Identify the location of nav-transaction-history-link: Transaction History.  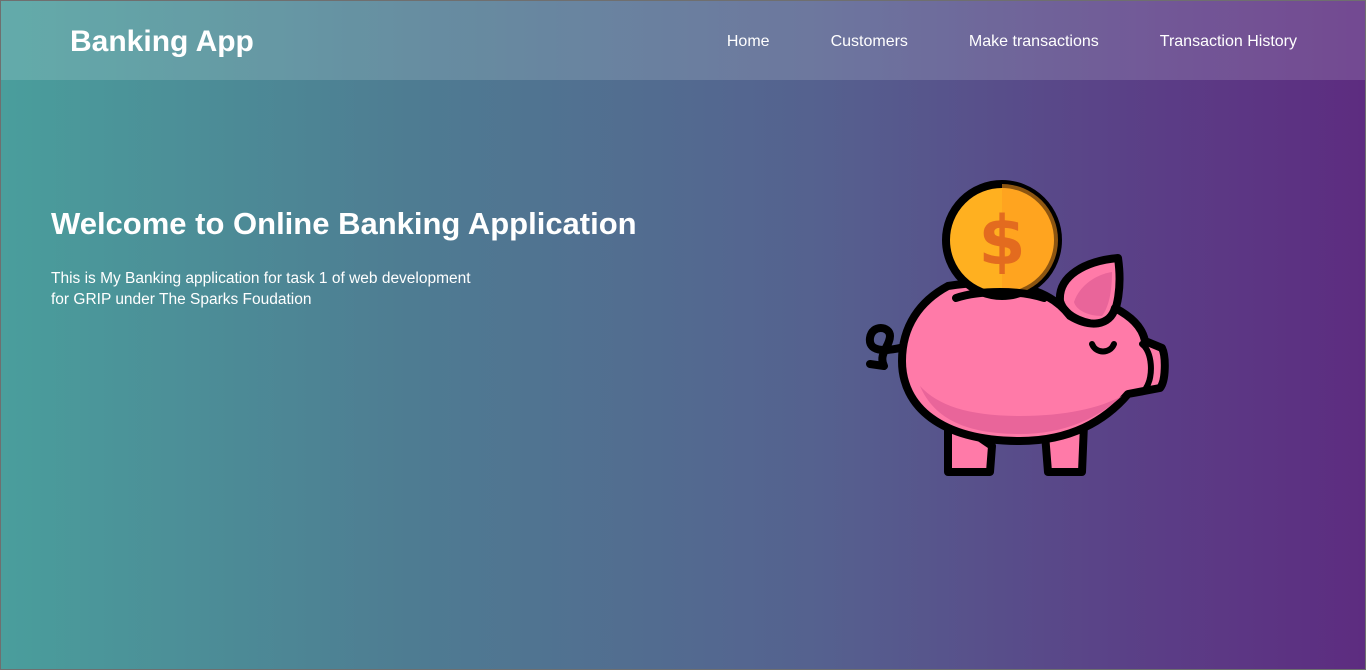
(1228, 42).